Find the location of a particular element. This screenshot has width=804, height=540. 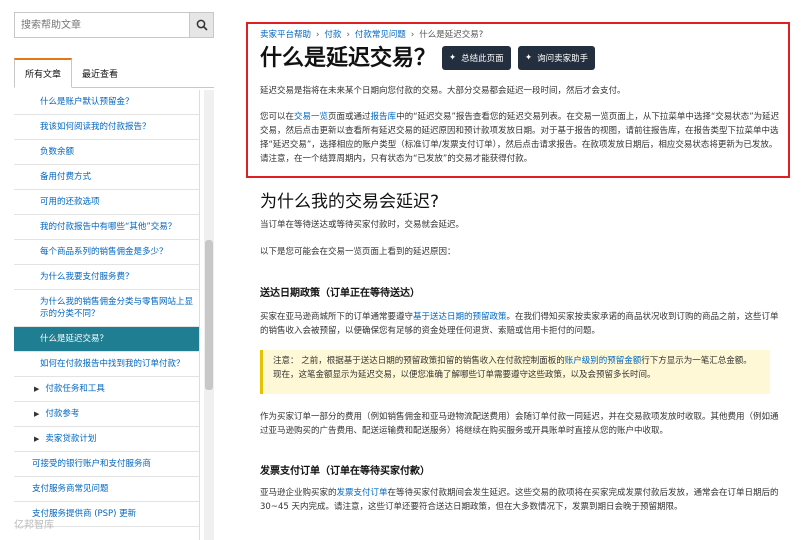

sidebar-item: 备用付费方式 is located at coordinates (106, 177).